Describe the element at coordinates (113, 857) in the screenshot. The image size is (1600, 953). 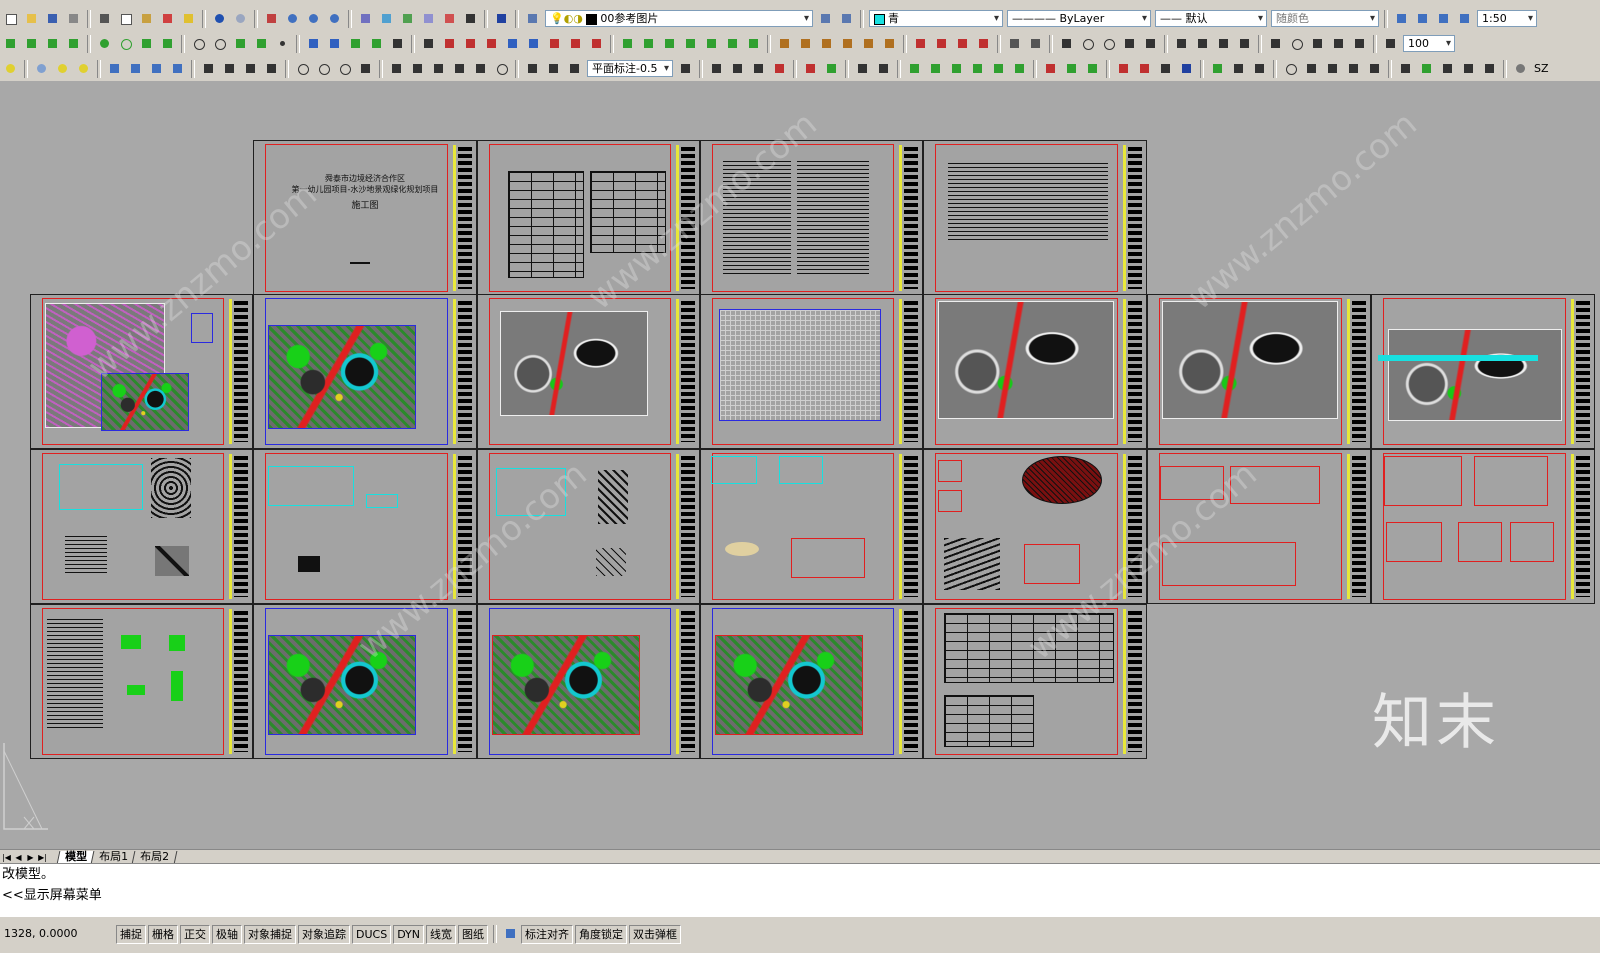
I see `tab-layout1: 布局1` at that location.